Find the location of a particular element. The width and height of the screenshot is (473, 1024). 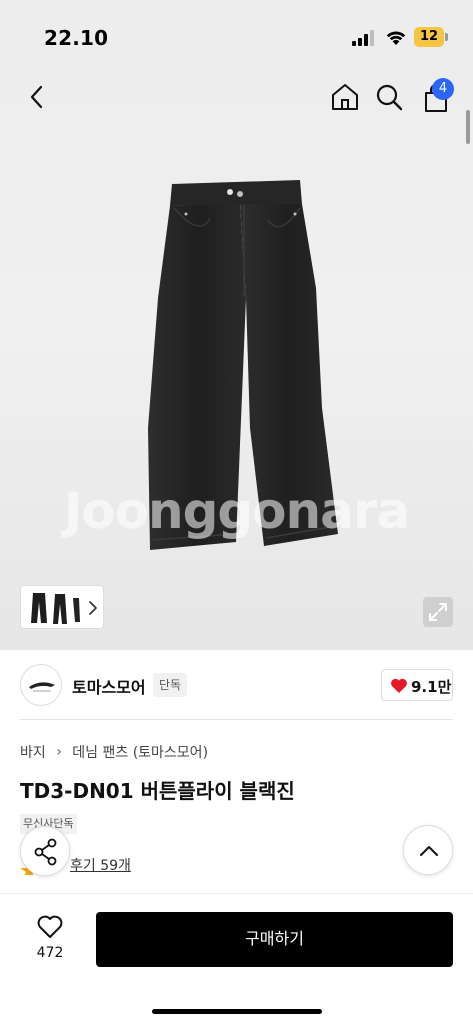

breadcrumb-item-category: 바지 is located at coordinates (33, 753).